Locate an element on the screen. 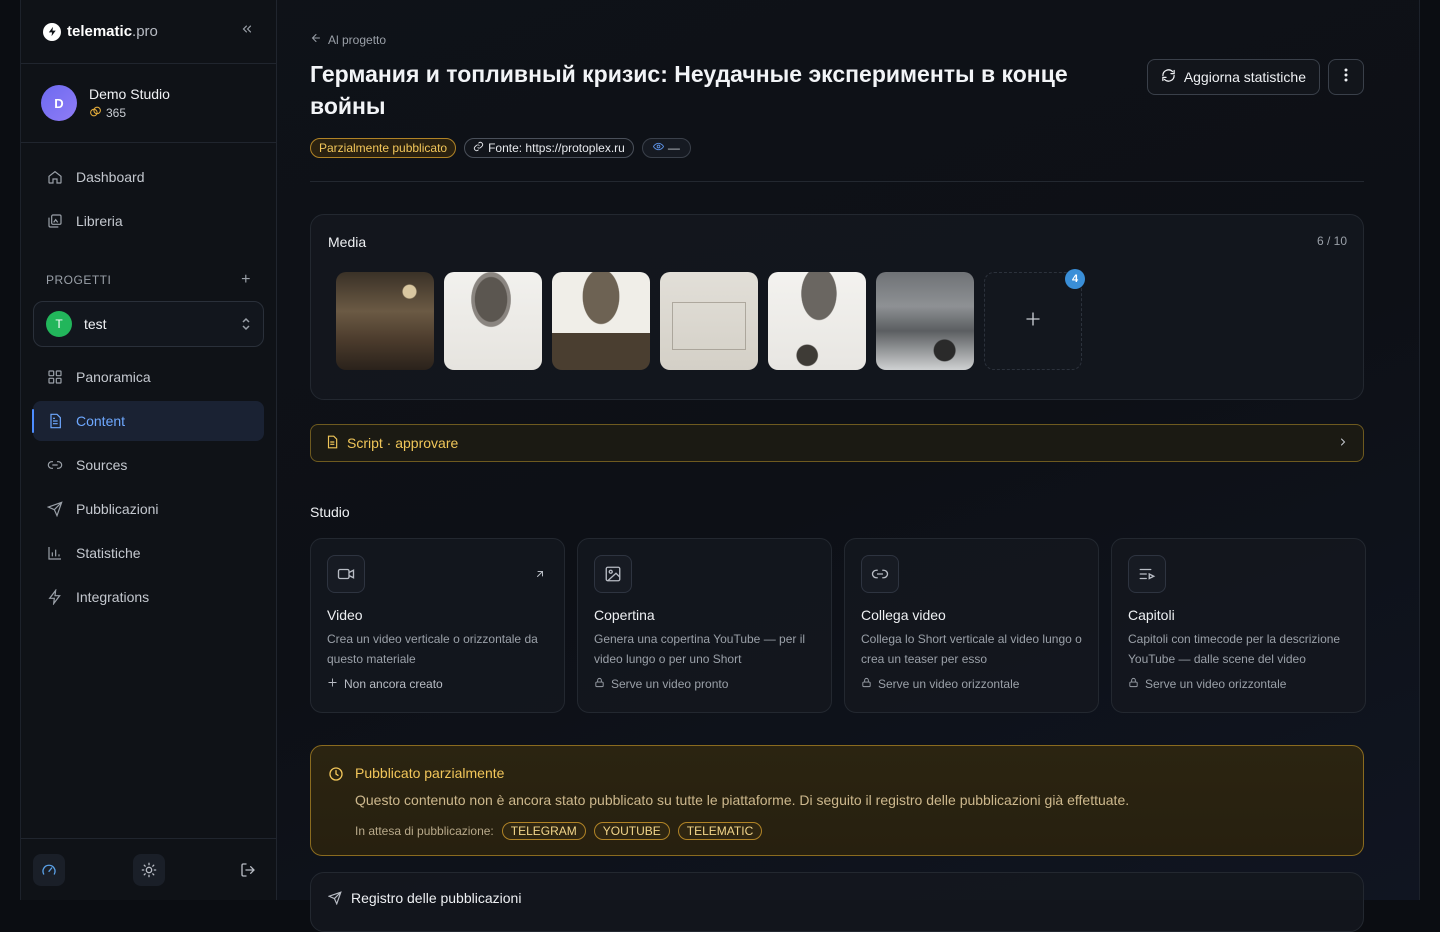 This screenshot has height=932, width=1440. studio-card-status: Serve un video pronto is located at coordinates (704, 684).